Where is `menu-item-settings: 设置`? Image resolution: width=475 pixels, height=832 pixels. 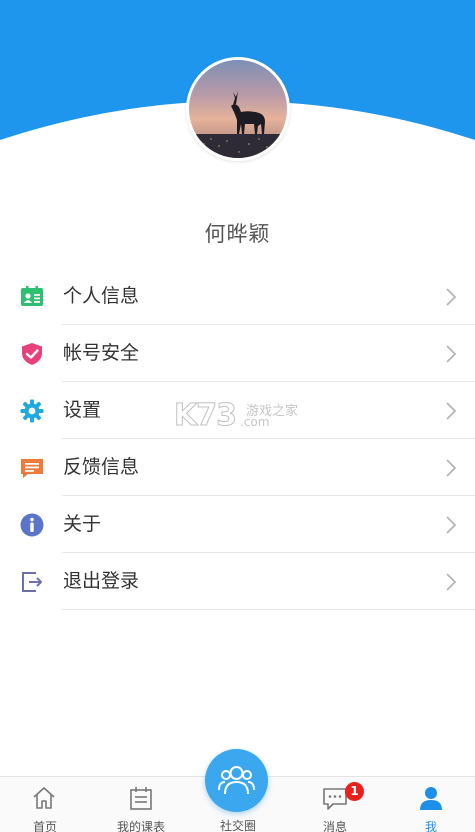 menu-item-settings: 设置 is located at coordinates (237, 410).